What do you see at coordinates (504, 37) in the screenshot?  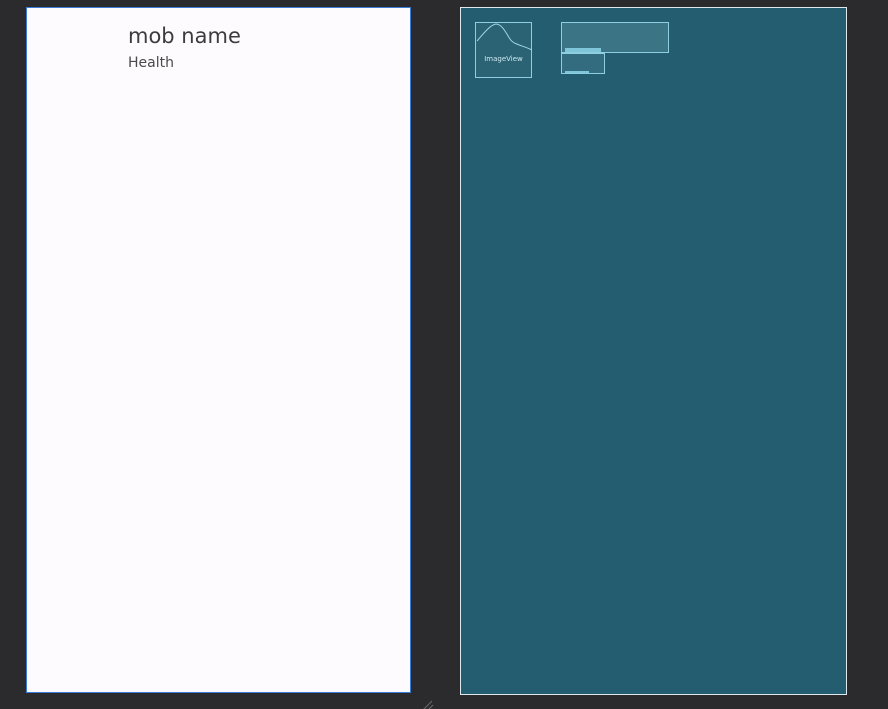 I see `image-placeholder-icon` at bounding box center [504, 37].